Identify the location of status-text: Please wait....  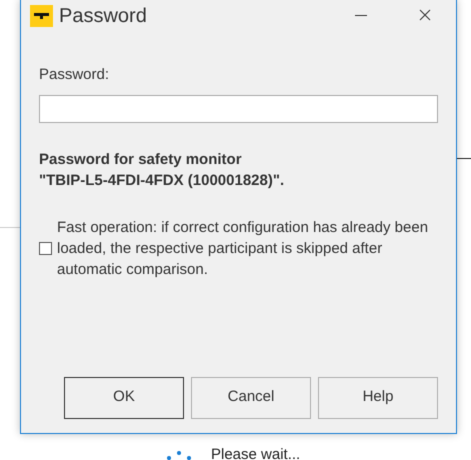
(255, 452).